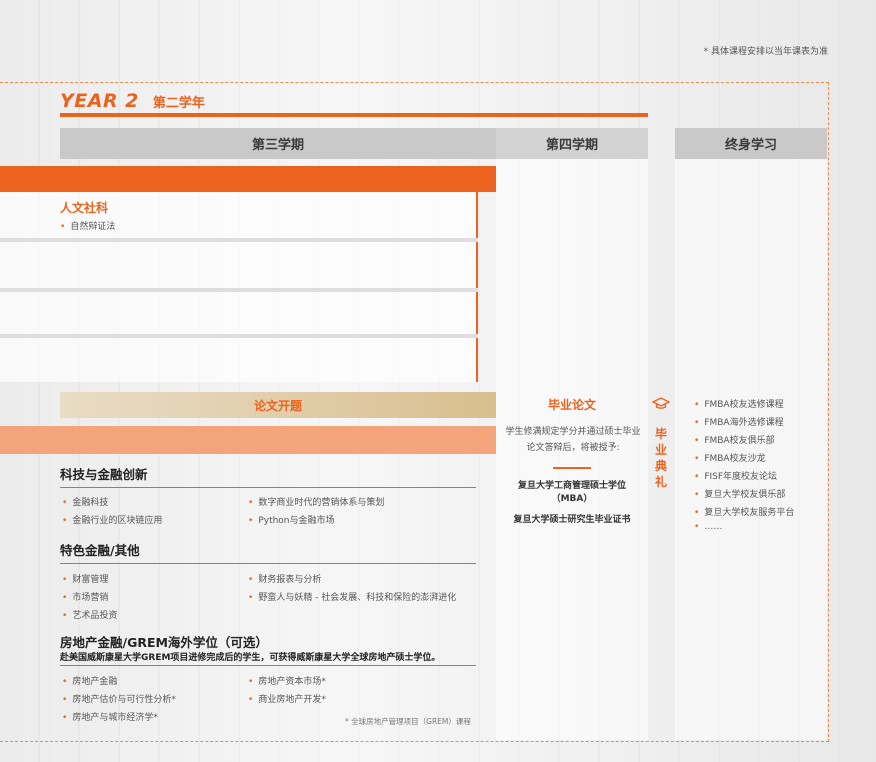 The height and width of the screenshot is (762, 876). I want to click on graduation-ceremony-label: 毕 业 典 礼, so click(661, 458).